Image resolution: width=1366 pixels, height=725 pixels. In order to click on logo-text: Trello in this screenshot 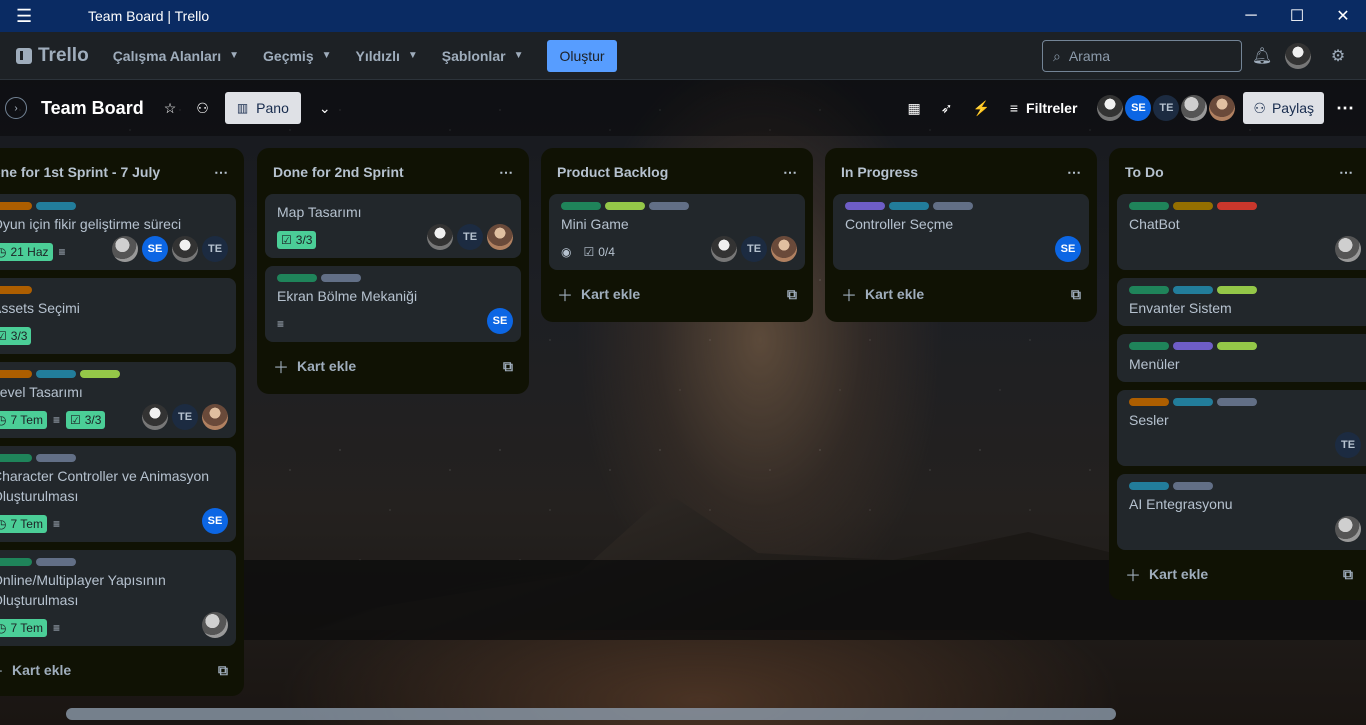, I will do `click(63, 55)`.